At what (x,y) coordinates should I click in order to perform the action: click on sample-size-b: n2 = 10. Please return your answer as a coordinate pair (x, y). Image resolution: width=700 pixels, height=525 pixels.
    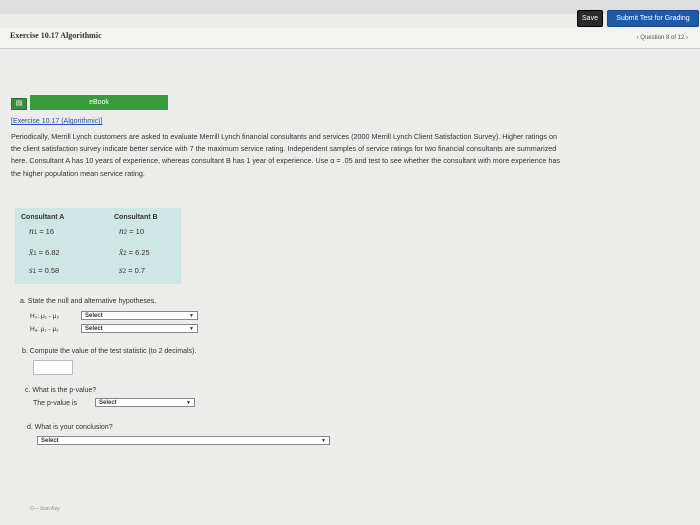
    Looking at the image, I should click on (131, 232).